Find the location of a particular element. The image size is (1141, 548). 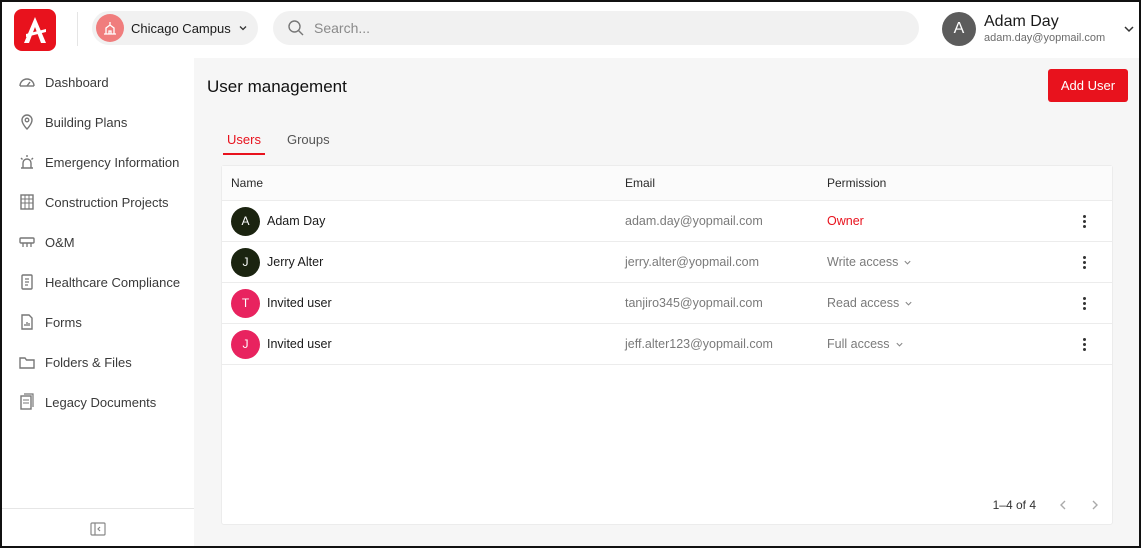

sidebar-item-o-and-m: O&M is located at coordinates (98, 242).